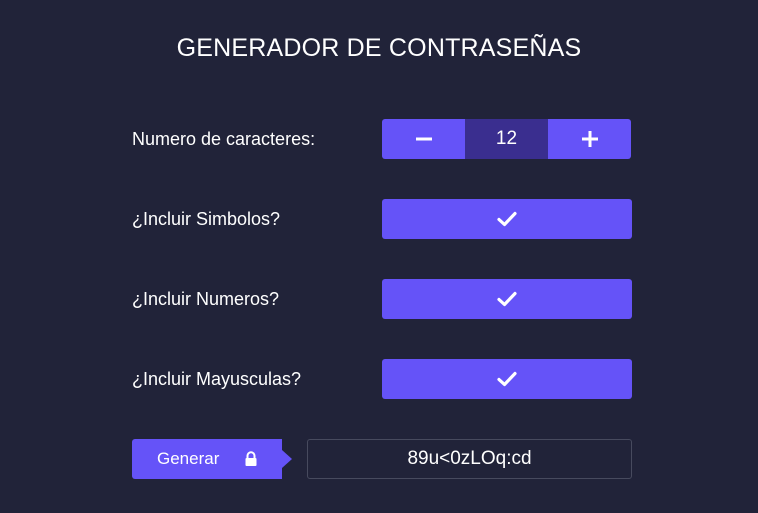 This screenshot has width=758, height=513. Describe the element at coordinates (224, 139) in the screenshot. I see `length-label: Numero de caracteres:` at that location.